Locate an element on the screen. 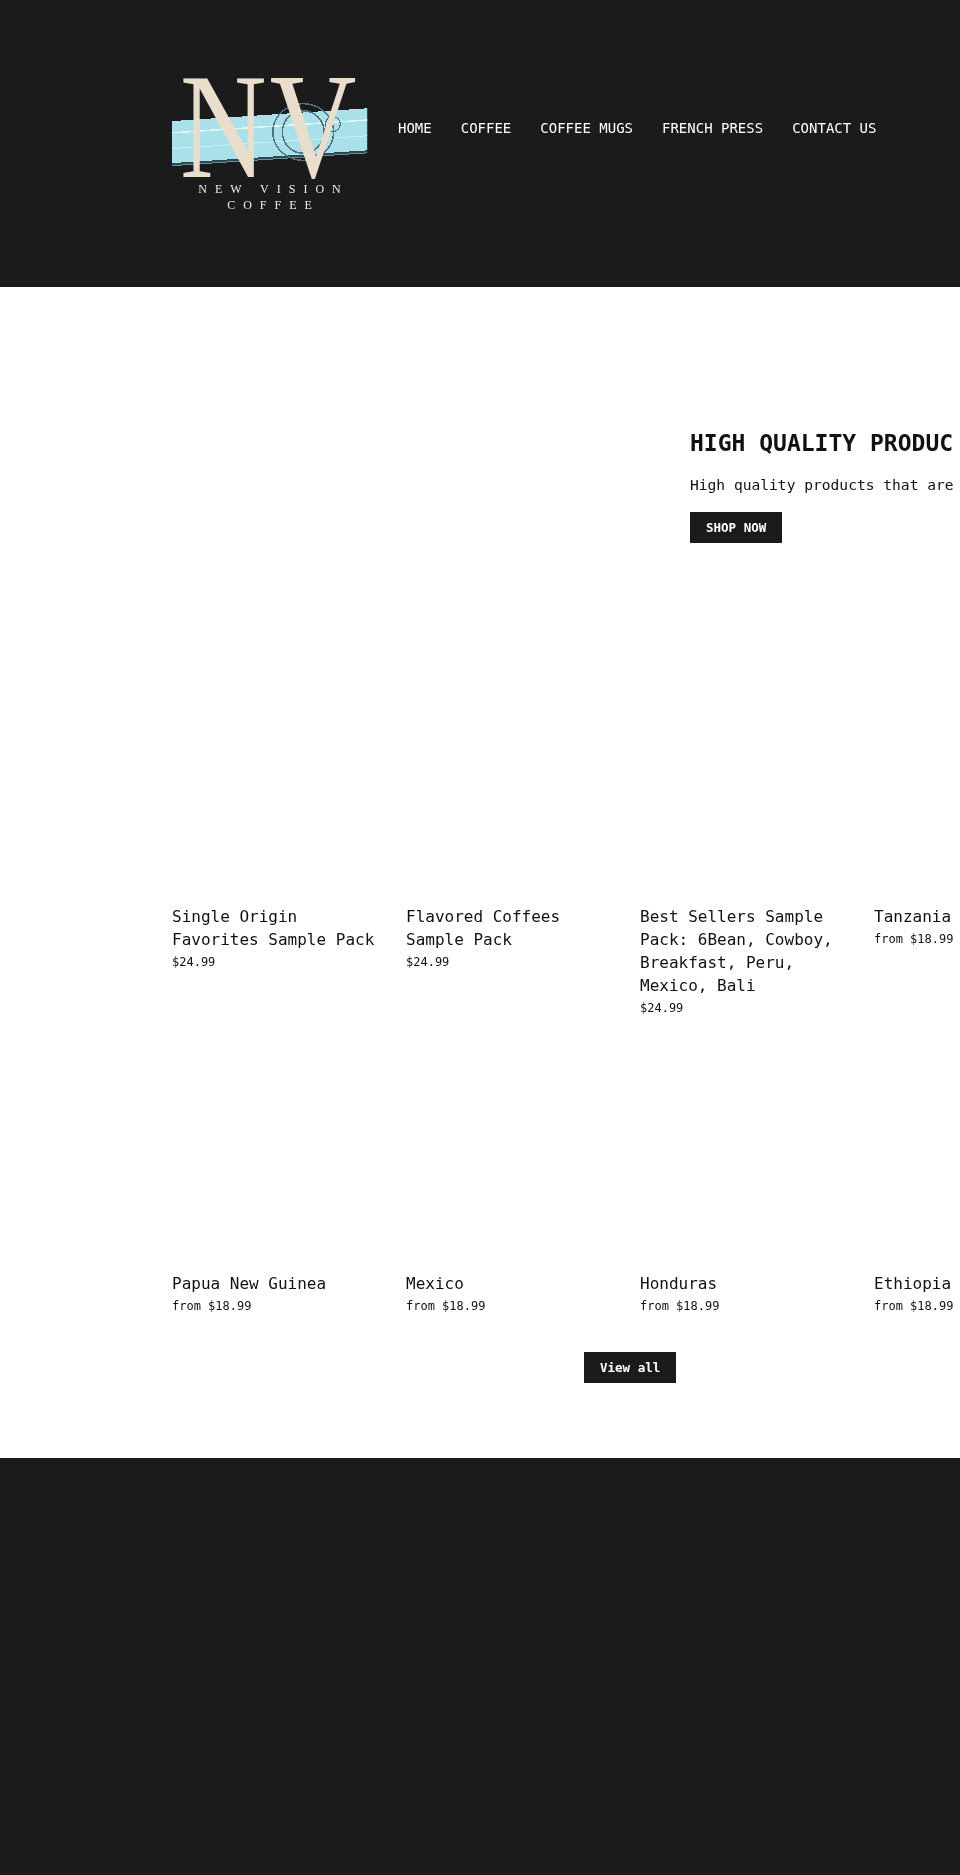 The height and width of the screenshot is (1875, 960). product-title: Tanzania is located at coordinates (913, 916).